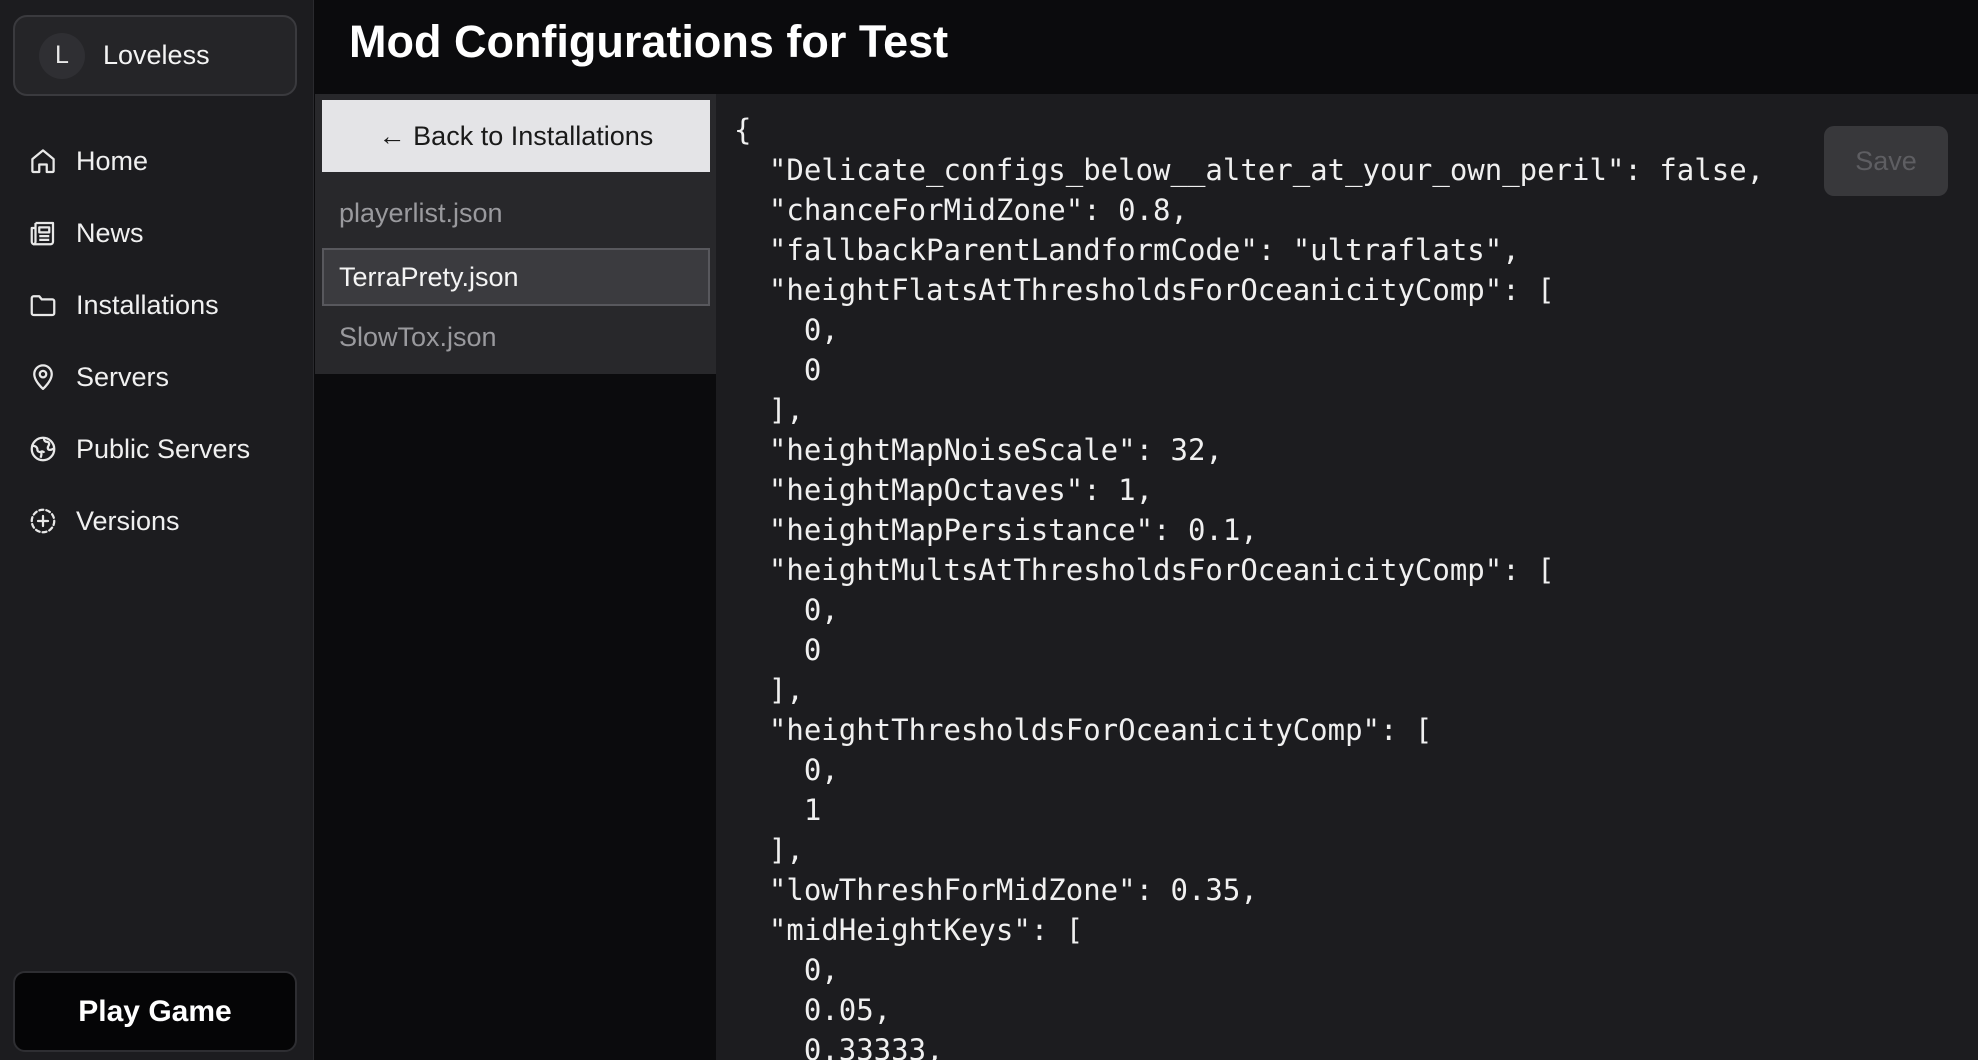 This screenshot has height=1060, width=1978. Describe the element at coordinates (43, 305) in the screenshot. I see `folder-icon` at that location.